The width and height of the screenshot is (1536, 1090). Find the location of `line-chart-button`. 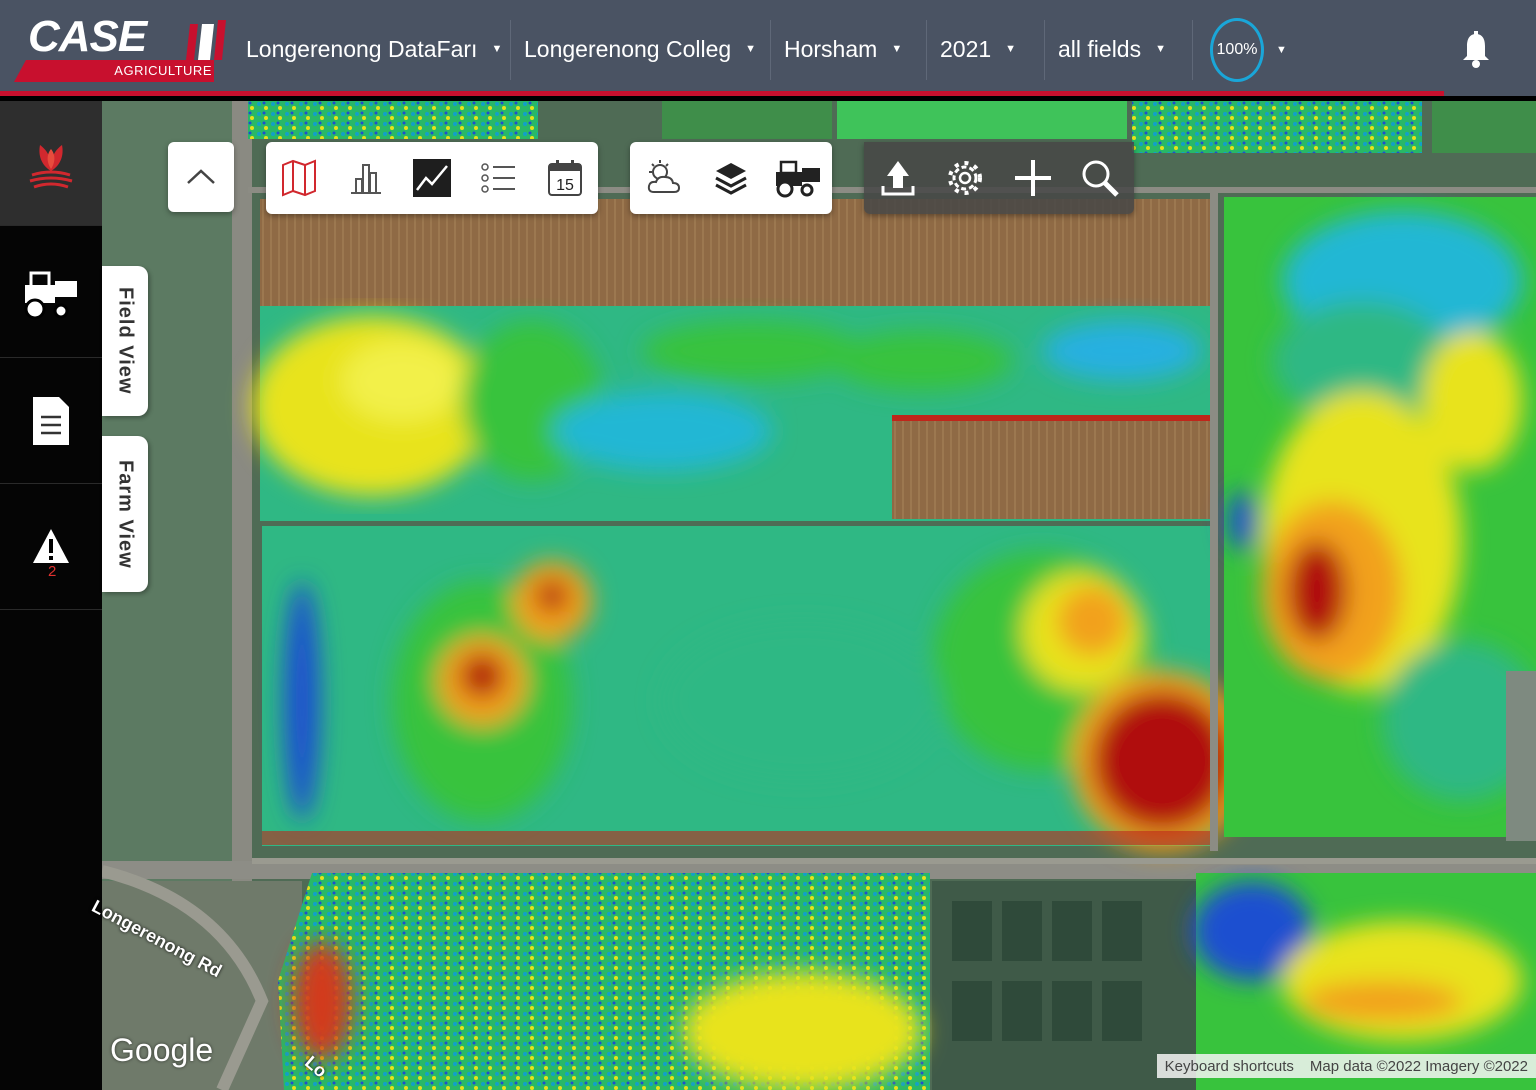

line-chart-button is located at coordinates (432, 178).